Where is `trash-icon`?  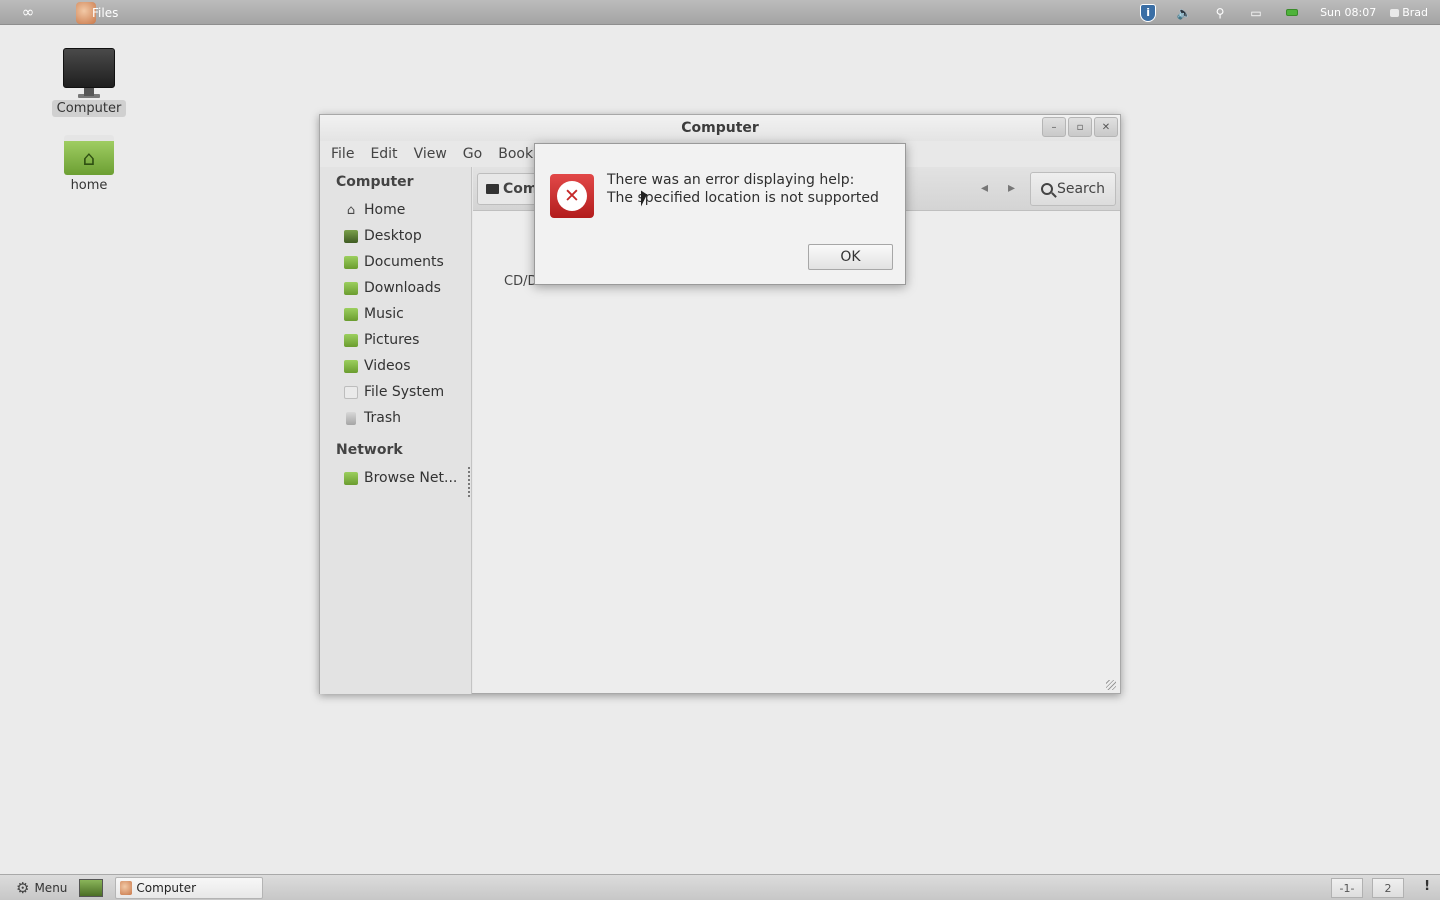 trash-icon is located at coordinates (351, 418).